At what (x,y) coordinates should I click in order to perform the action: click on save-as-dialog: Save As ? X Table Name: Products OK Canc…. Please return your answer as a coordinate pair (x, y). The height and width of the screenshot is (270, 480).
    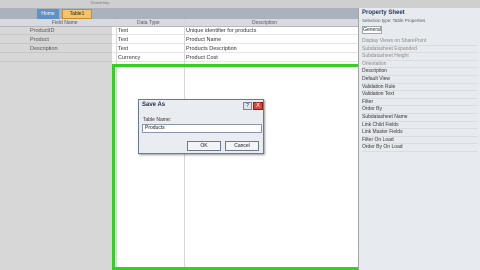
    Looking at the image, I should click on (201, 126).